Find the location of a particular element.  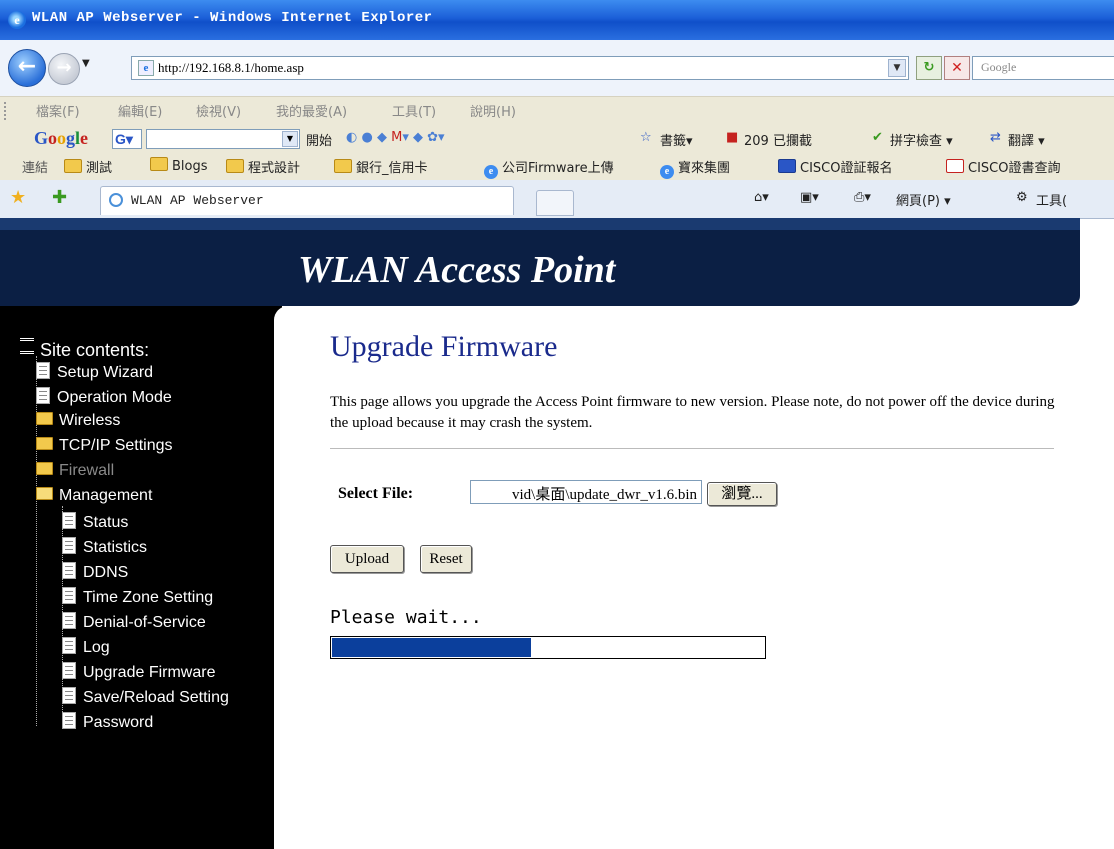

bookmarks-button: 書籤▾ is located at coordinates (676, 139).